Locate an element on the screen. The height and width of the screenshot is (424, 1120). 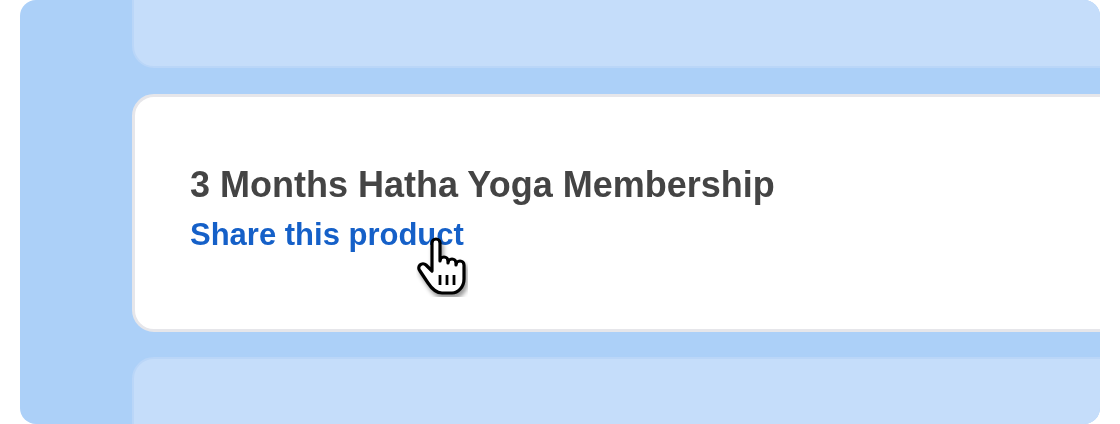
product-title: 3 Months Hatha Yoga Membership is located at coordinates (483, 185).